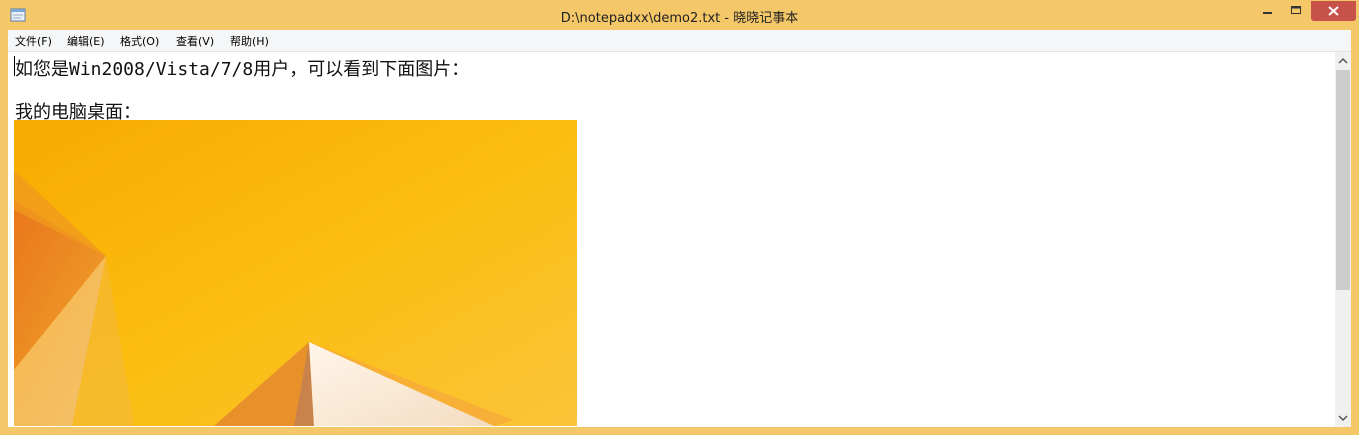 This screenshot has width=1359, height=435. I want to click on menu-edit: 编辑(E), so click(86, 41).